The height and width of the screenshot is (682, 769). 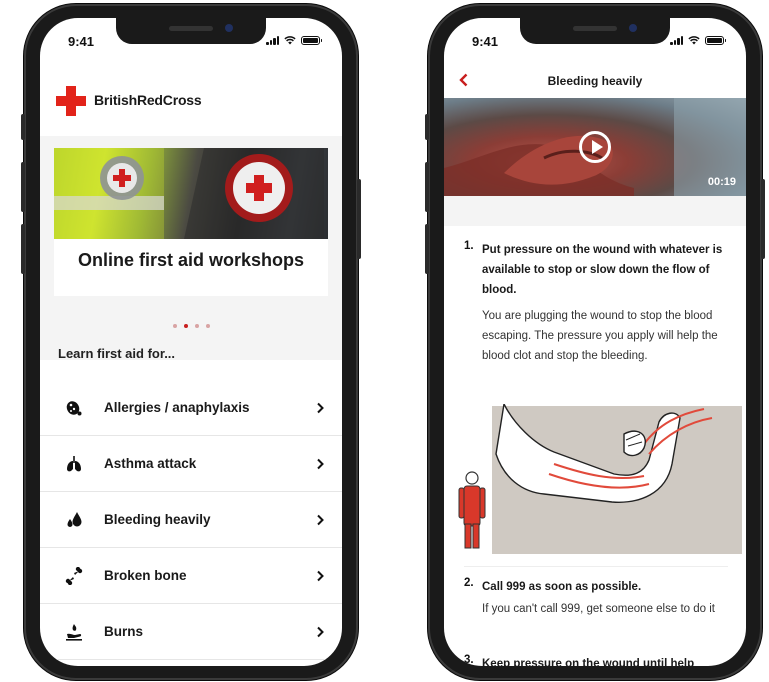 What do you see at coordinates (185, 326) in the screenshot?
I see `page-dot-active` at bounding box center [185, 326].